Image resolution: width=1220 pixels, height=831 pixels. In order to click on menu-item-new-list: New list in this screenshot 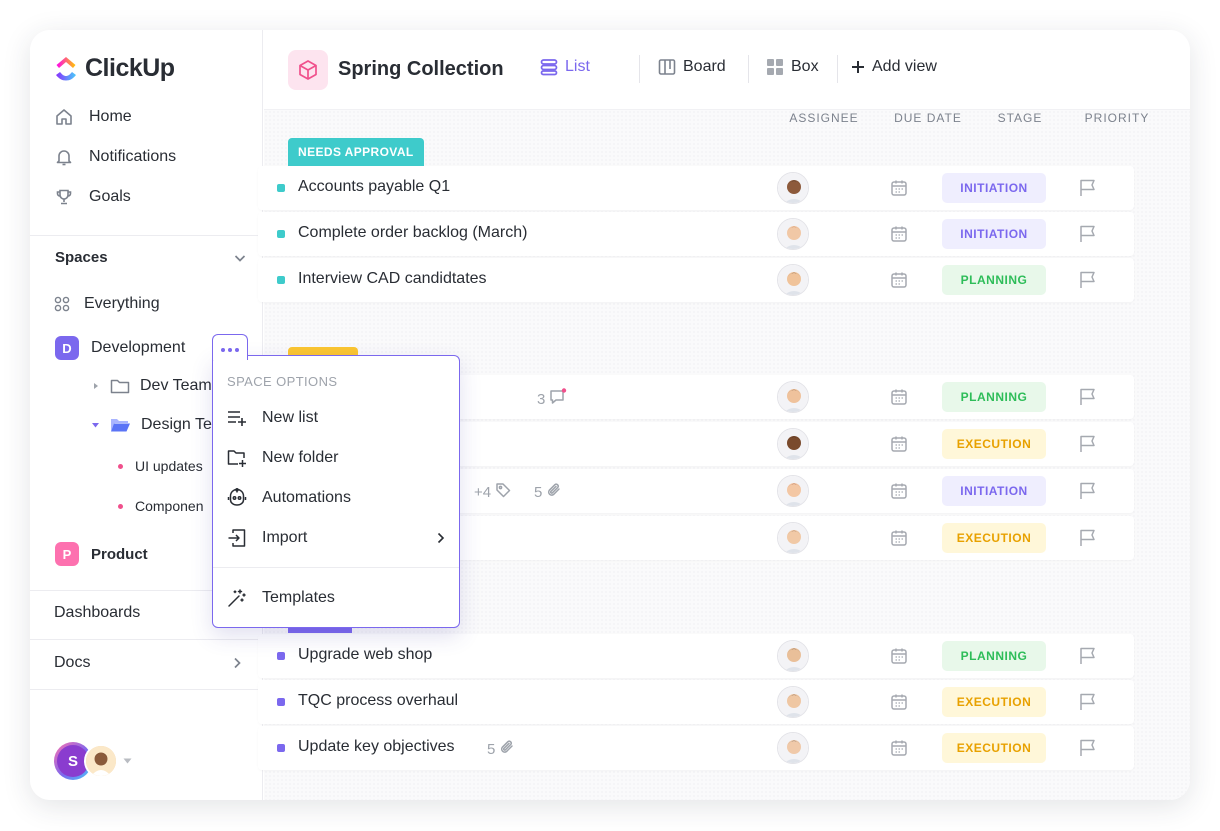, I will do `click(337, 418)`.